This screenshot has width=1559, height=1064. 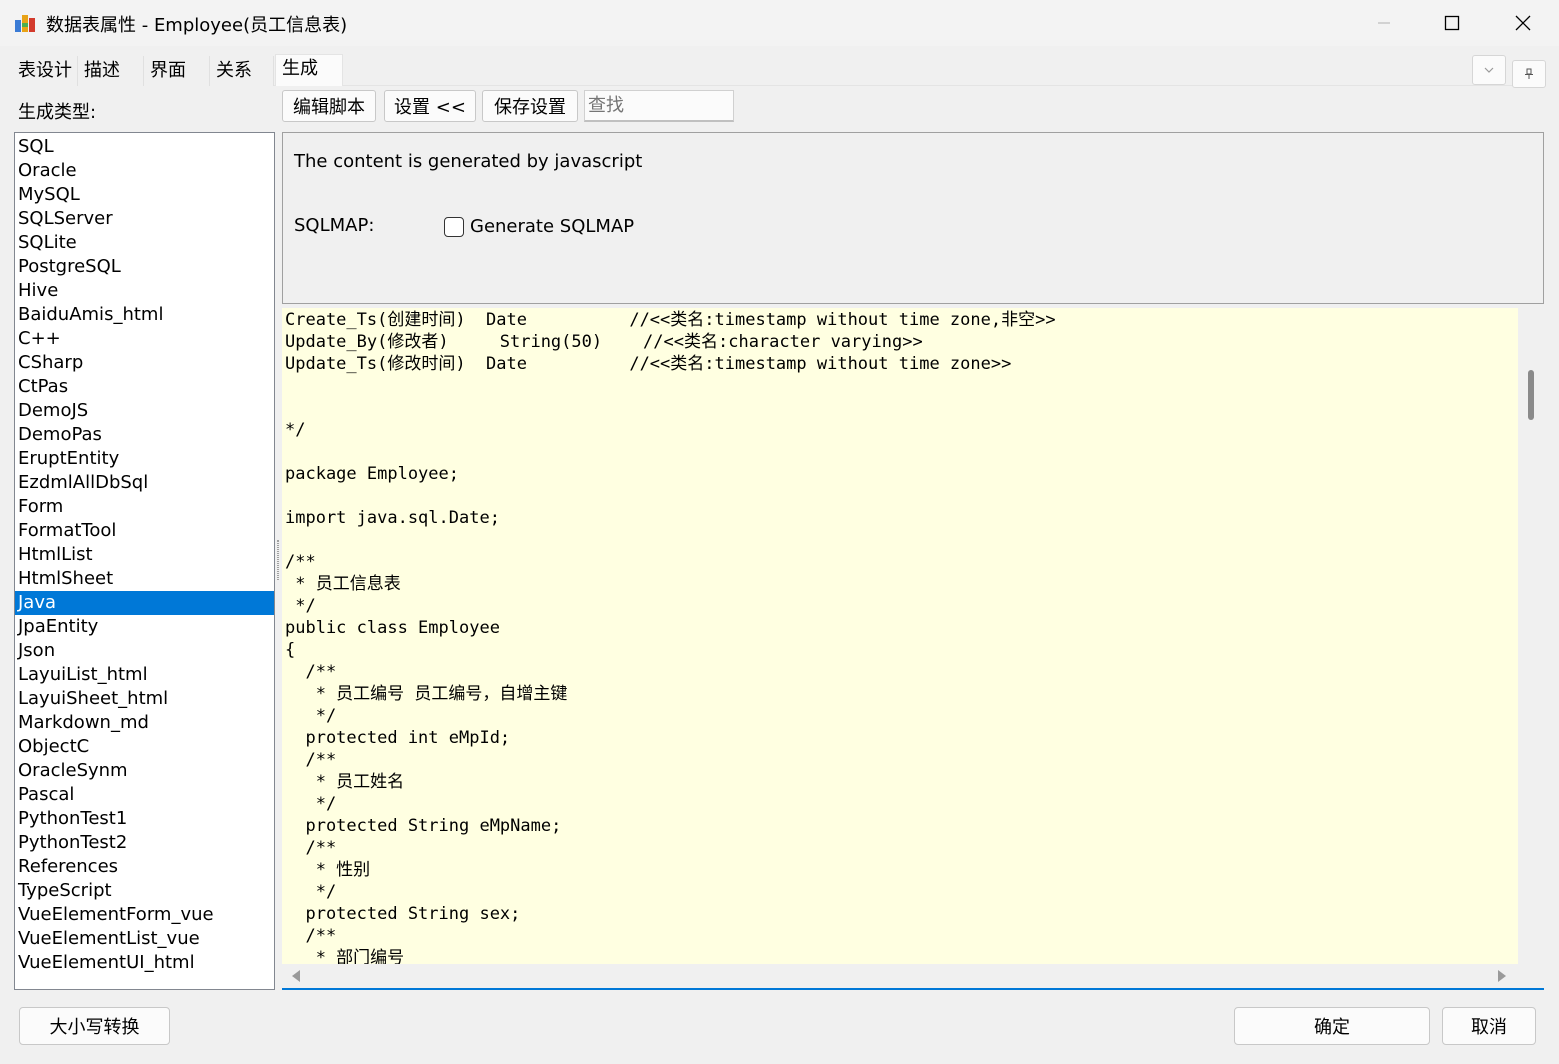 What do you see at coordinates (296, 976) in the screenshot?
I see `scroll-left-arrow-icon` at bounding box center [296, 976].